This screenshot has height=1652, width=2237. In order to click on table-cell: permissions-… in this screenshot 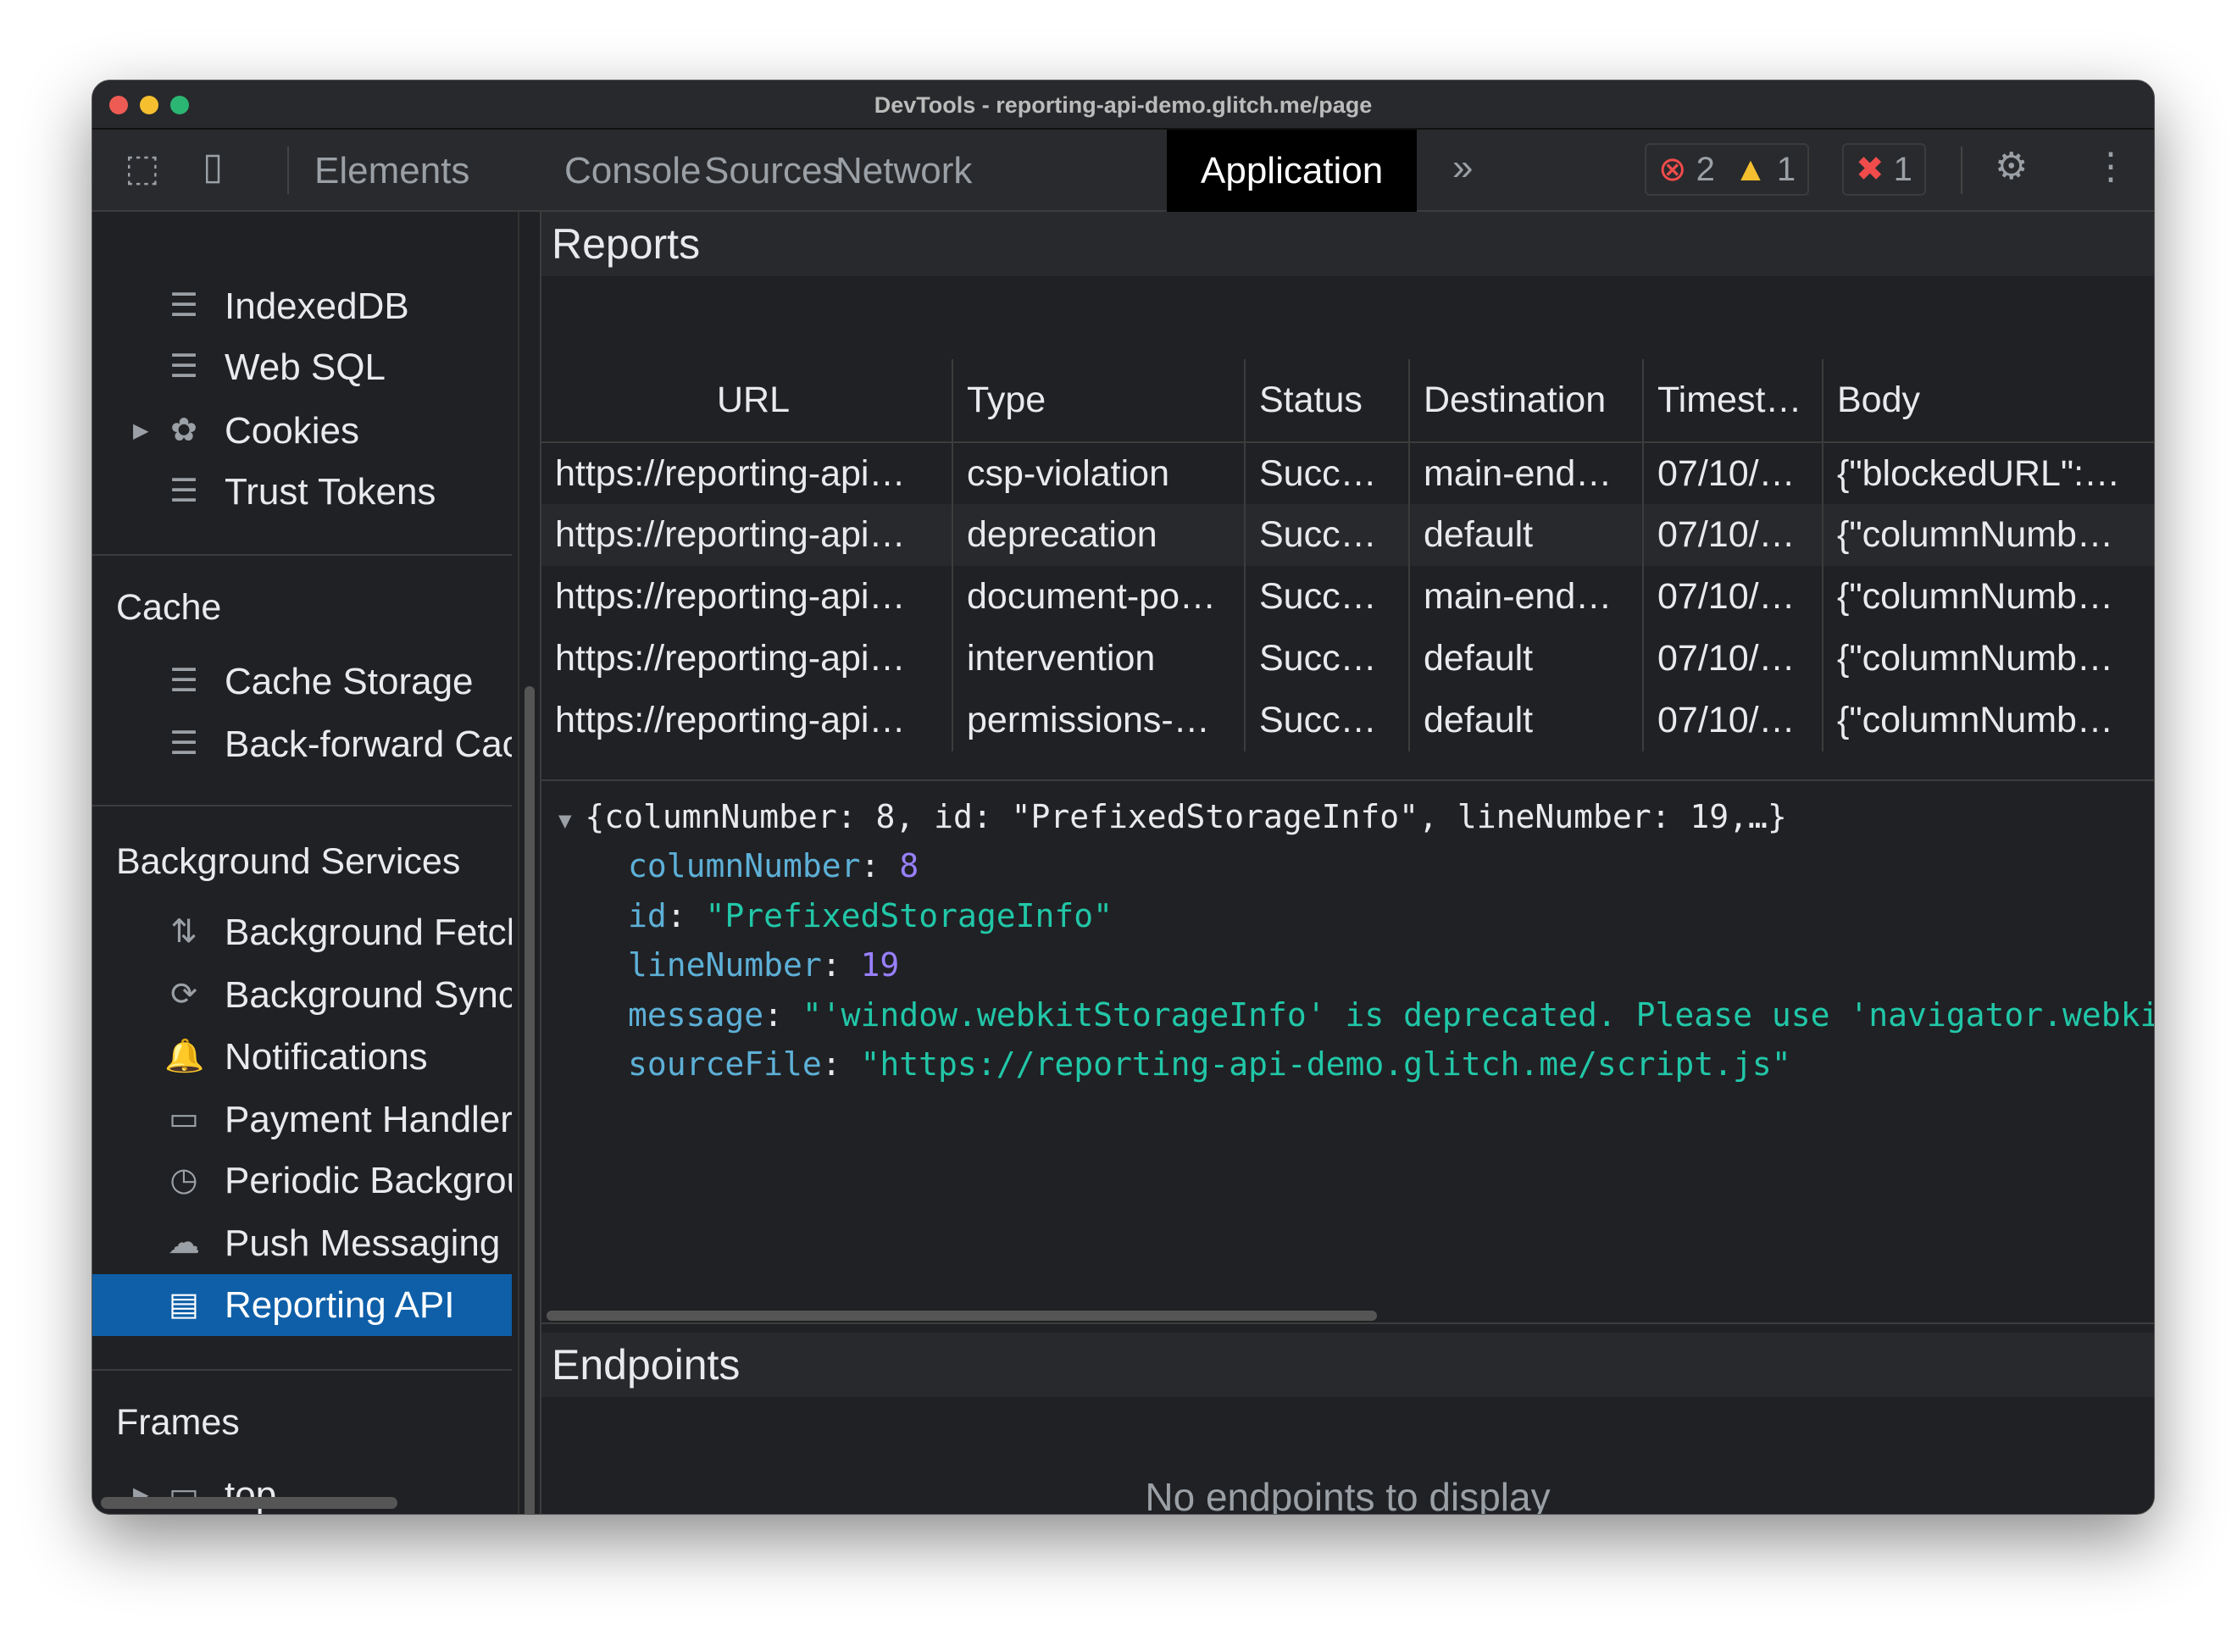, I will do `click(1099, 721)`.